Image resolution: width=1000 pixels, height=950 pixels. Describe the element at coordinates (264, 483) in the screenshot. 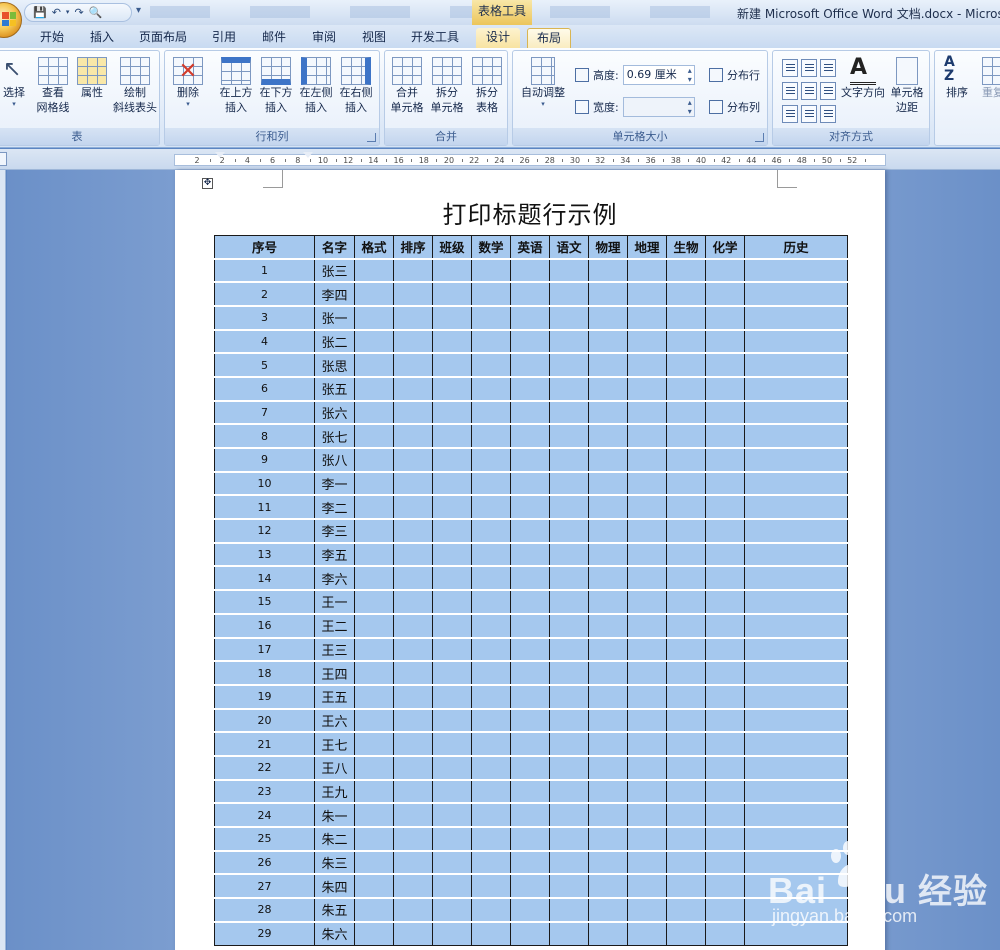

I see `row-number-cell: 10` at that location.